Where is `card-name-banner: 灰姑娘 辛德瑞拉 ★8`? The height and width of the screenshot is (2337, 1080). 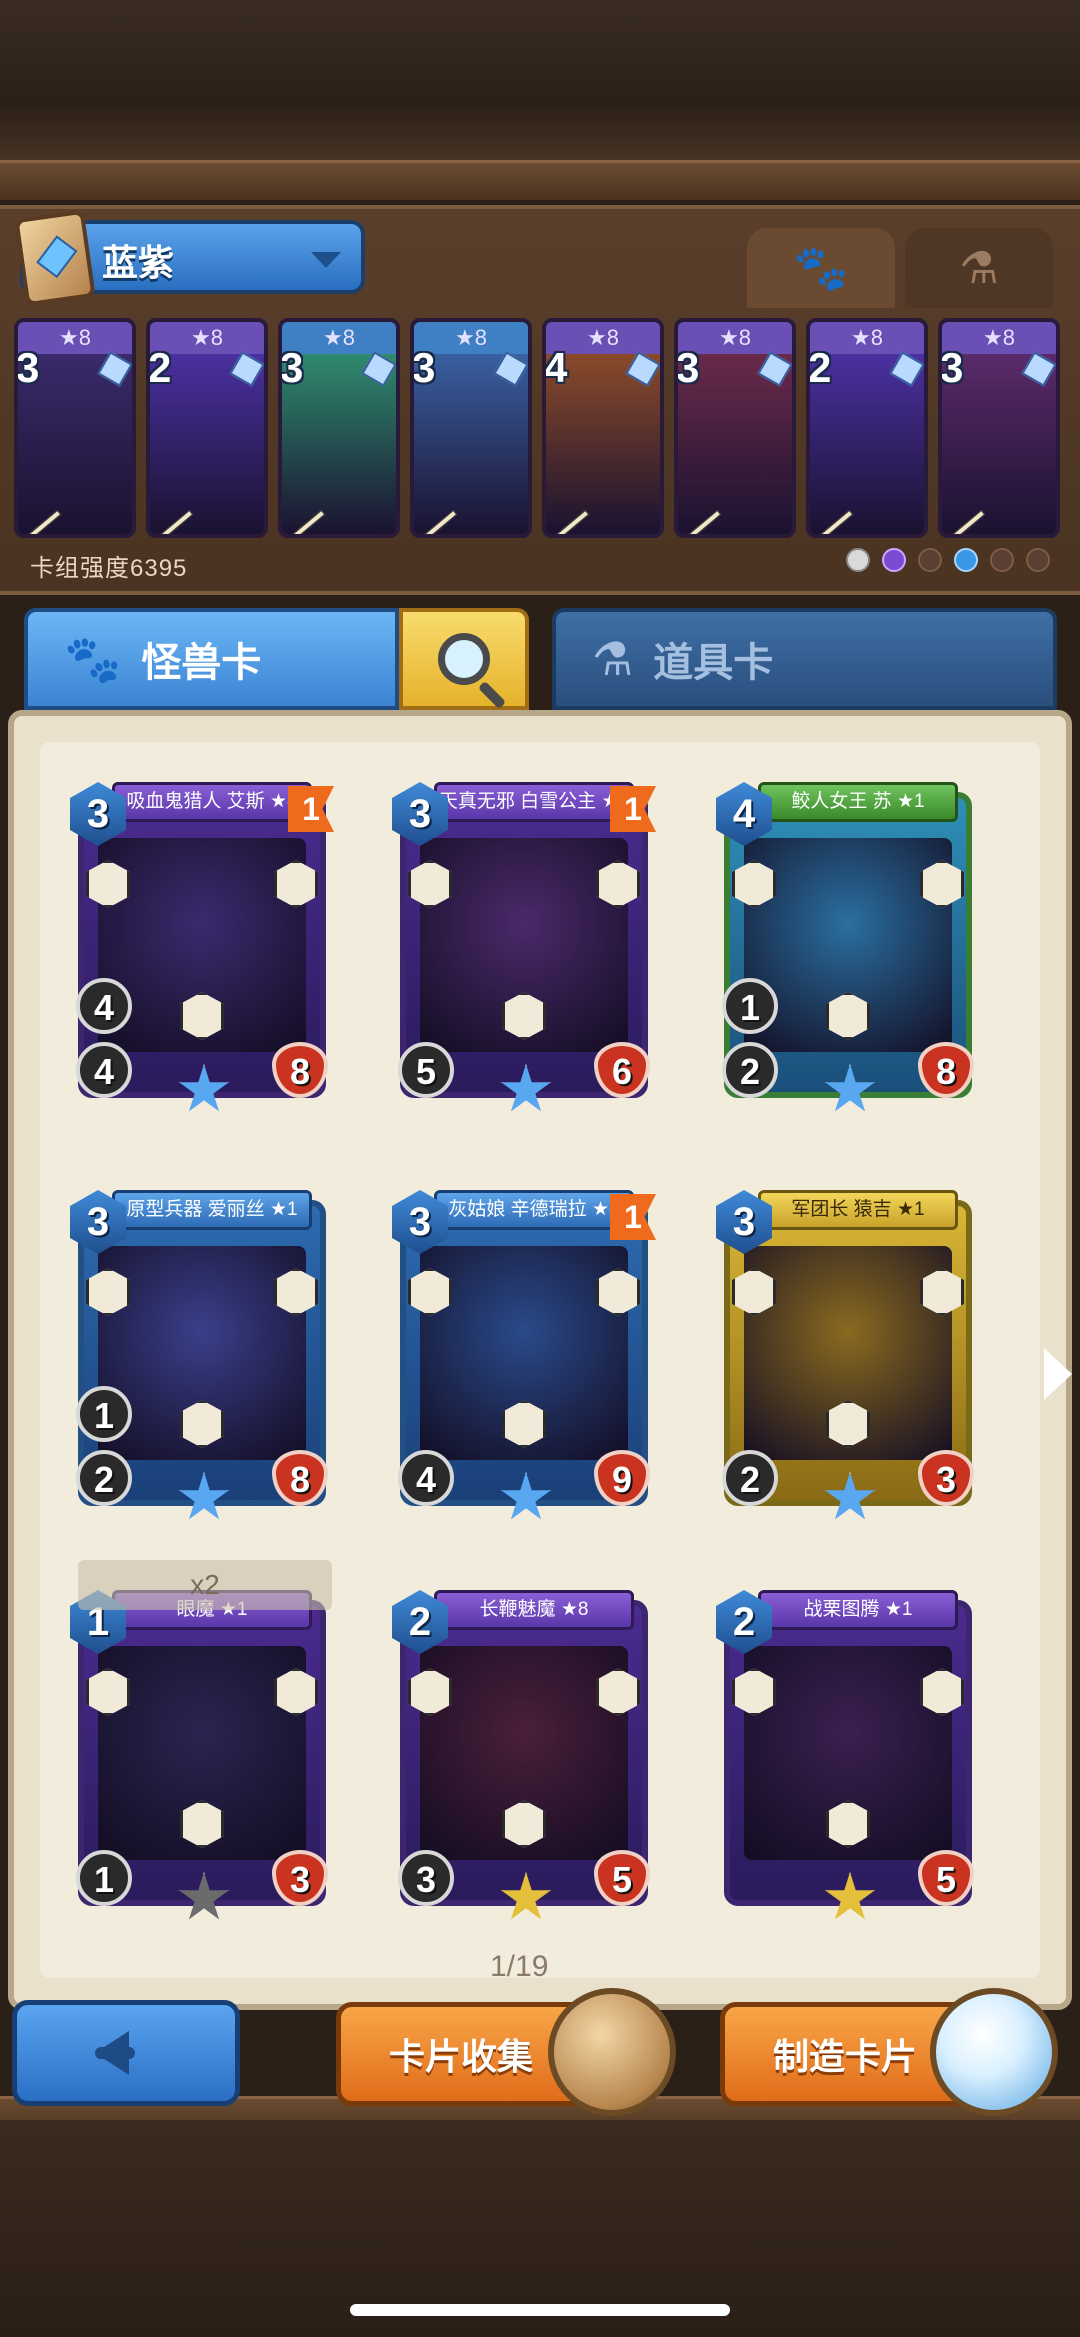 card-name-banner: 灰姑娘 辛德瑞拉 ★8 is located at coordinates (534, 1210).